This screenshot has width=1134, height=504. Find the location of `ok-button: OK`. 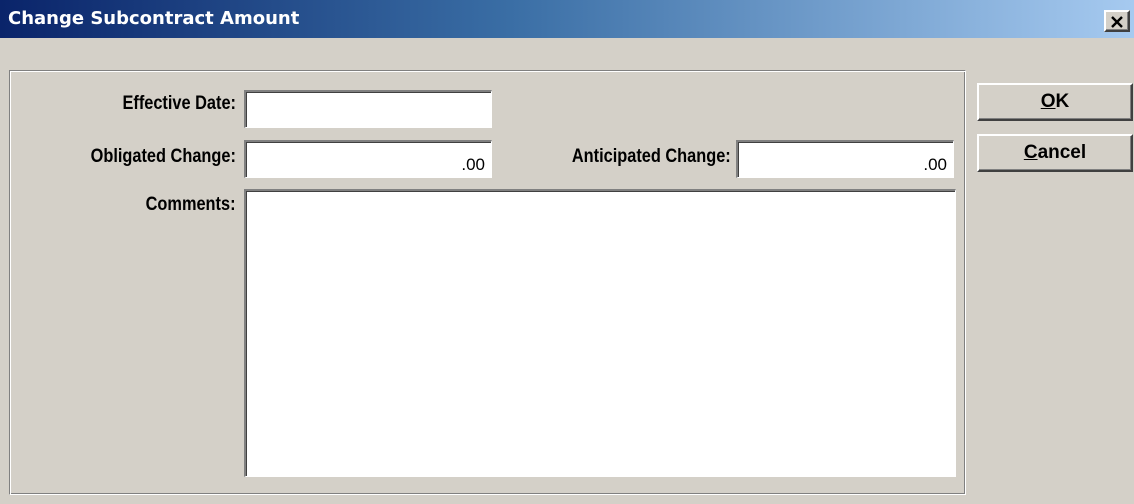

ok-button: OK is located at coordinates (1055, 102).